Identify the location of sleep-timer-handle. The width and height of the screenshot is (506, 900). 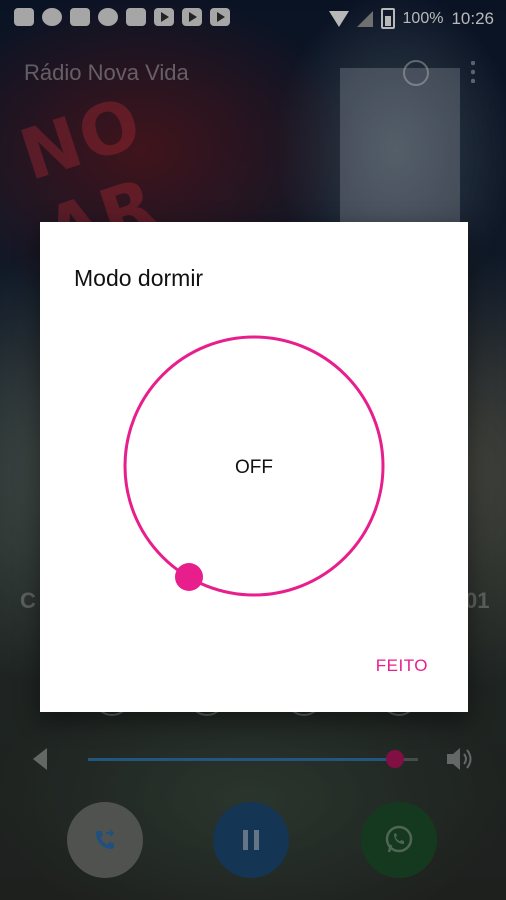
(189, 577).